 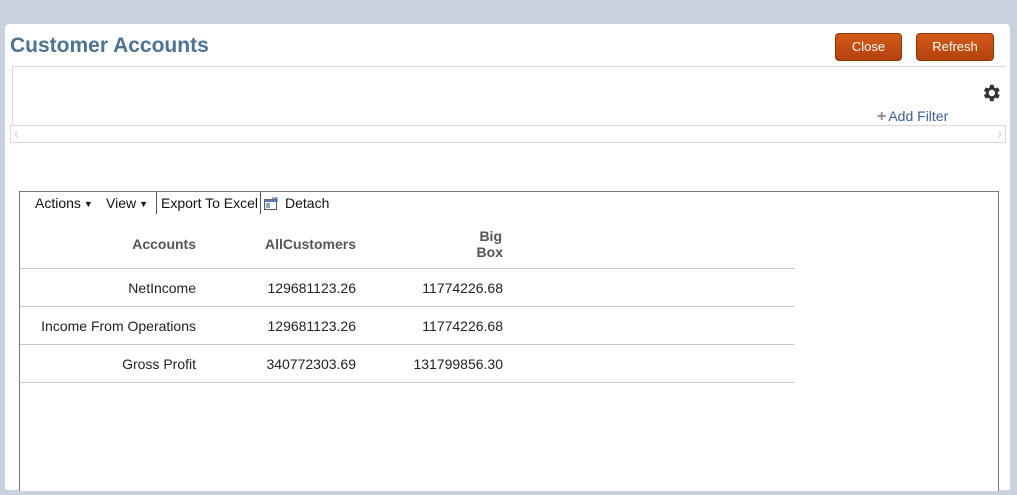 What do you see at coordinates (508, 134) in the screenshot?
I see `horizontal-scrollbar: ‹ ›` at bounding box center [508, 134].